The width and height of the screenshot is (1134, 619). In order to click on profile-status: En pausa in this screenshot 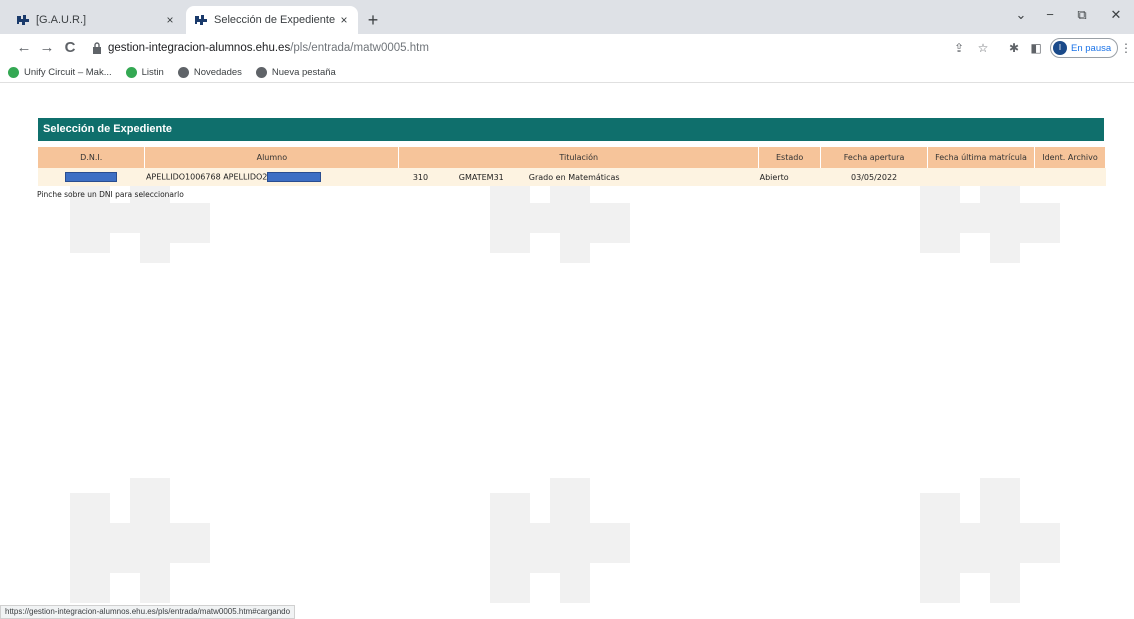, I will do `click(1091, 48)`.